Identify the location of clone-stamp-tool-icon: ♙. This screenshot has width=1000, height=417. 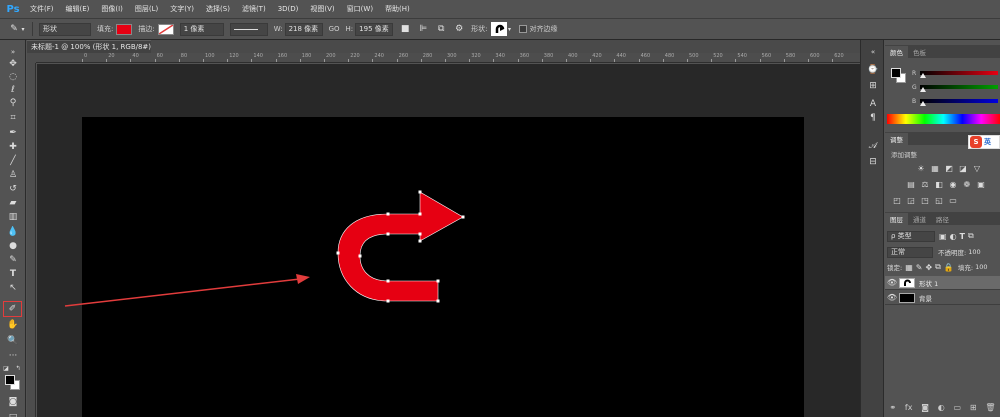
(13, 175).